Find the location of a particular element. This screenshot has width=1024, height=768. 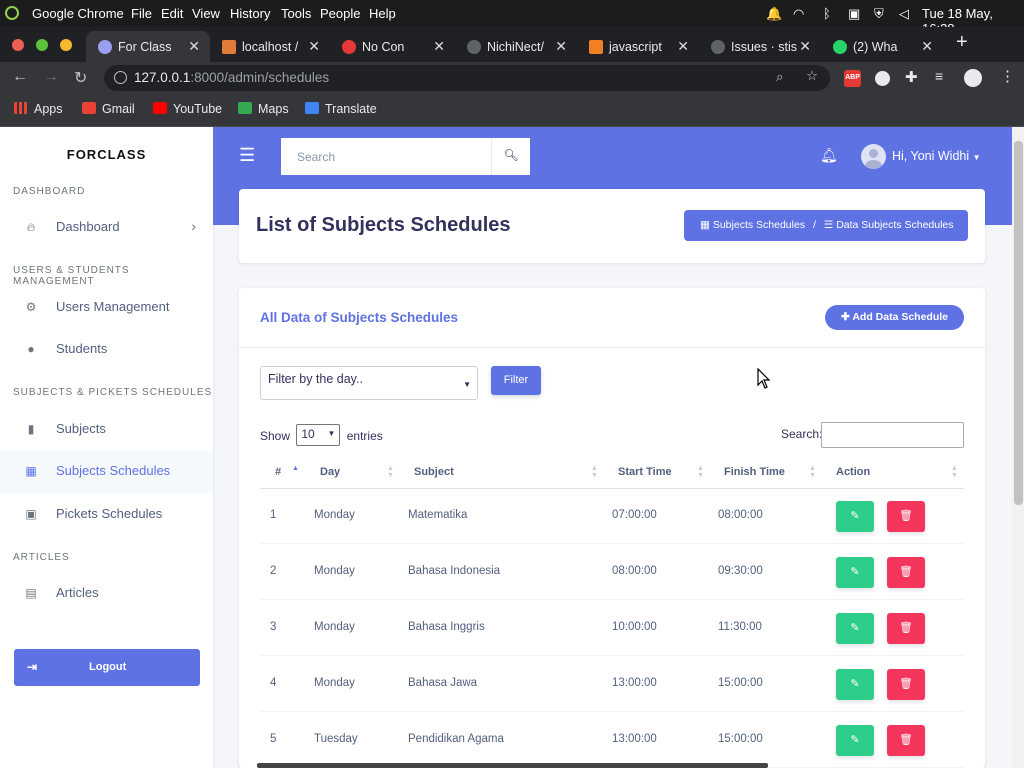

horizontal-scrollbar-thumb is located at coordinates (512, 765).